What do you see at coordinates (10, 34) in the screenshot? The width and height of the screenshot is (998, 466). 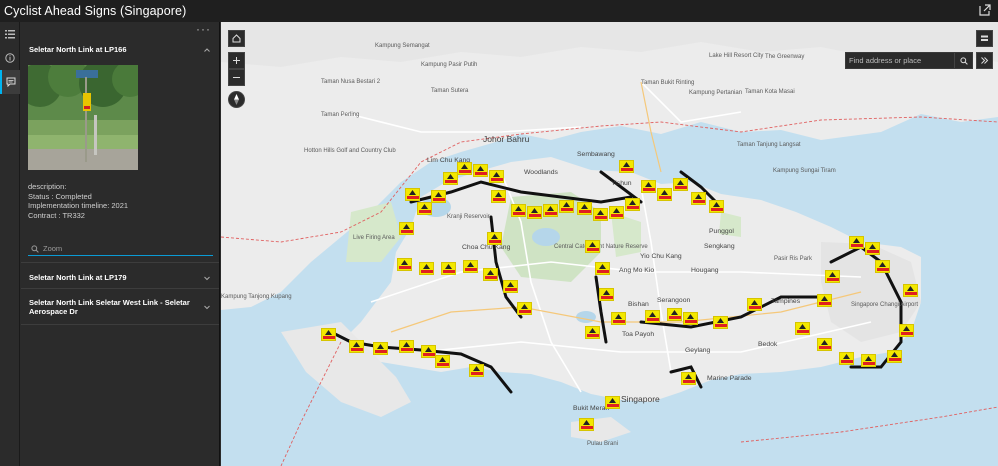 I see `rail-list-button` at bounding box center [10, 34].